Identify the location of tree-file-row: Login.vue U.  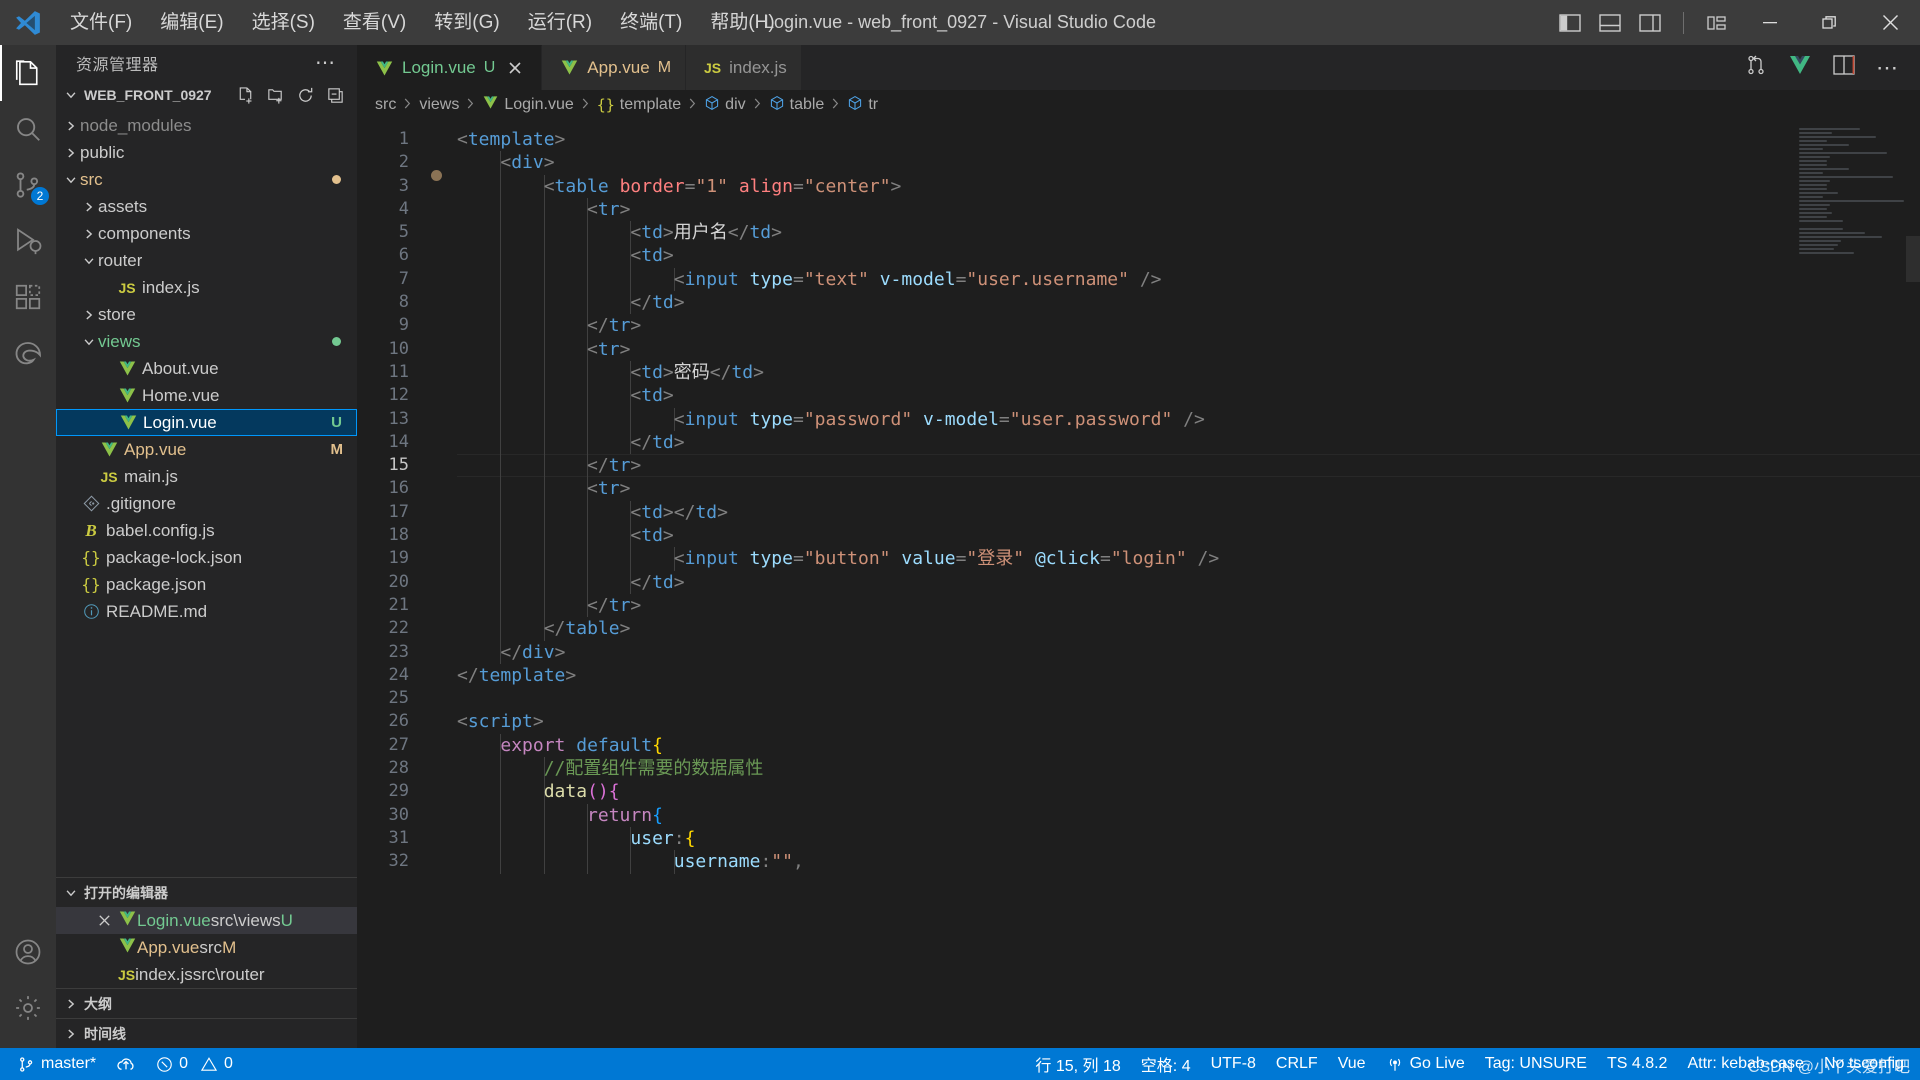
(206, 422).